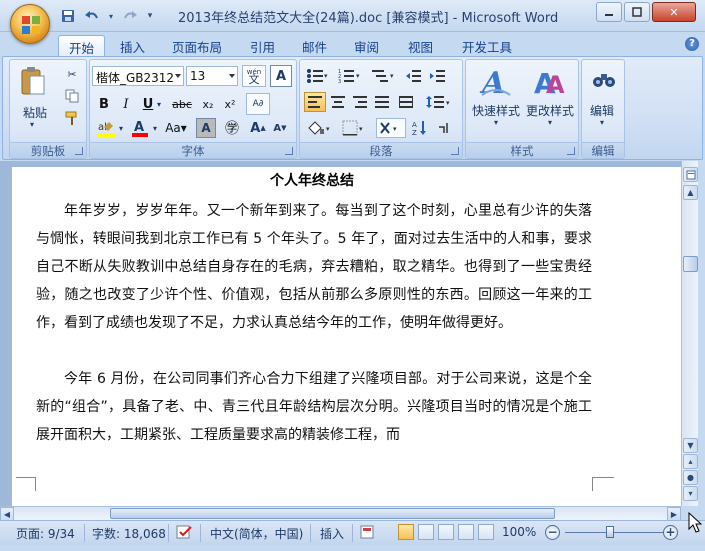 Image resolution: width=705 pixels, height=551 pixels. I want to click on page-count: 页面: 9/34, so click(45, 533).